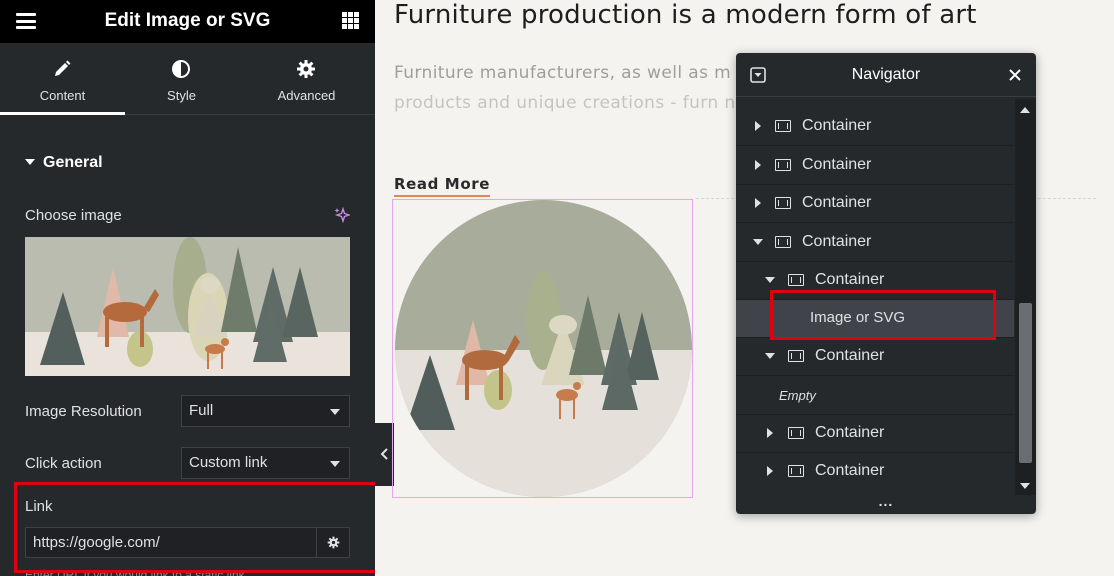 The width and height of the screenshot is (1114, 576). I want to click on deer-forest-photo, so click(543, 348).